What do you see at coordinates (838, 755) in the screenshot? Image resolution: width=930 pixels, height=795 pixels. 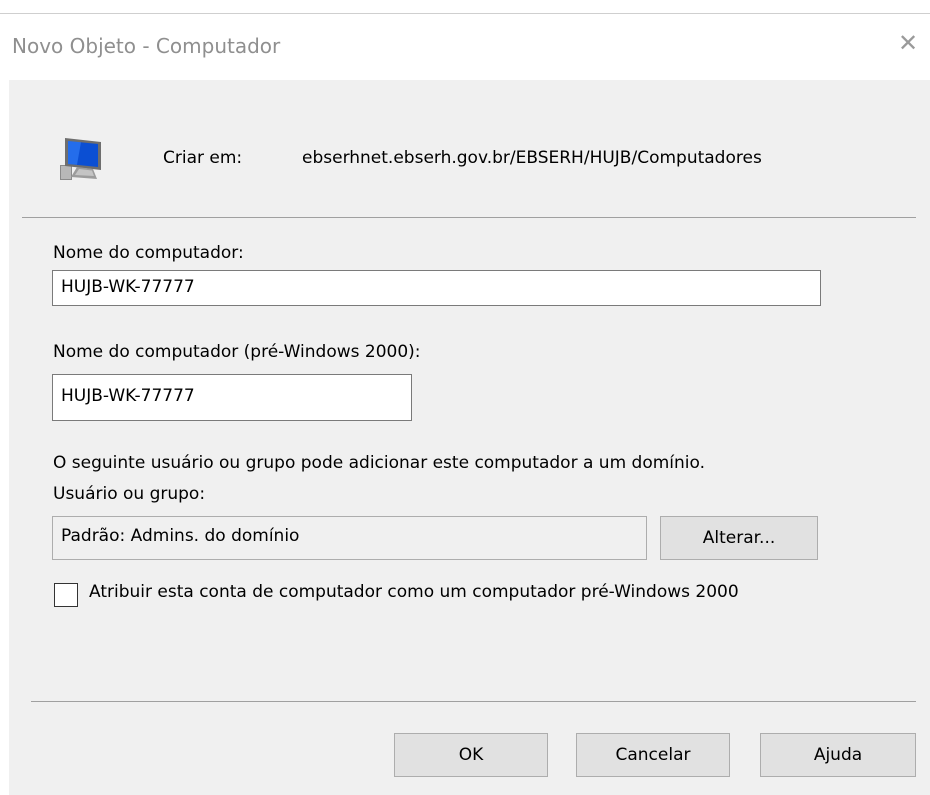 I see `help-button: Ajuda` at bounding box center [838, 755].